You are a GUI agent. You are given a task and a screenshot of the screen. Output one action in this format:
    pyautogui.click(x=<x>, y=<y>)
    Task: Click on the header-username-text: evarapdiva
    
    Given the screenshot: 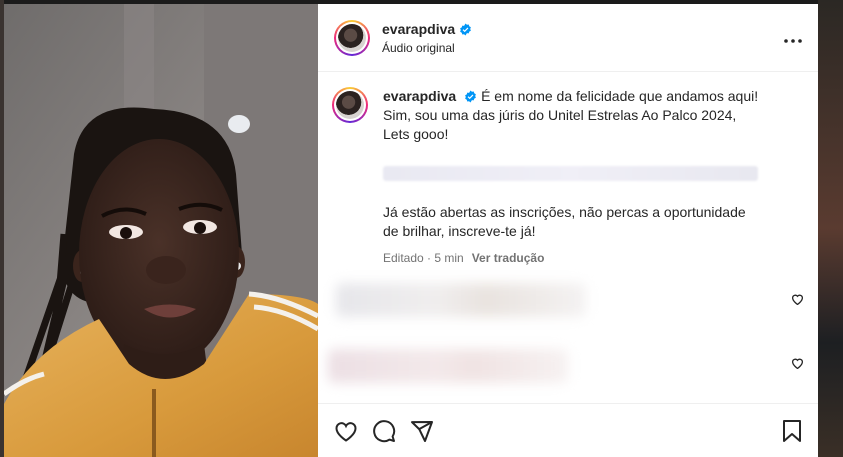 What is the action you would take?
    pyautogui.click(x=418, y=29)
    